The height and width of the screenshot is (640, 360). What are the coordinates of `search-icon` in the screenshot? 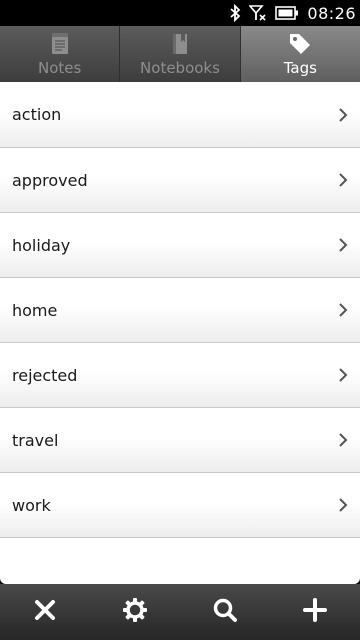 It's located at (225, 612).